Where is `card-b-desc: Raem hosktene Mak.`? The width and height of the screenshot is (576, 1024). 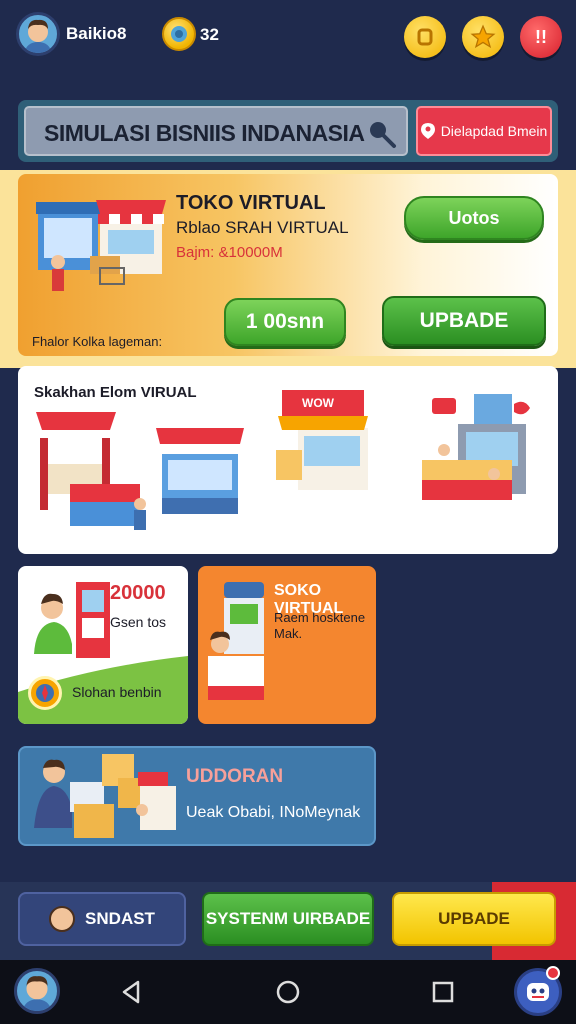
card-b-desc: Raem hosktene Mak. is located at coordinates (320, 625).